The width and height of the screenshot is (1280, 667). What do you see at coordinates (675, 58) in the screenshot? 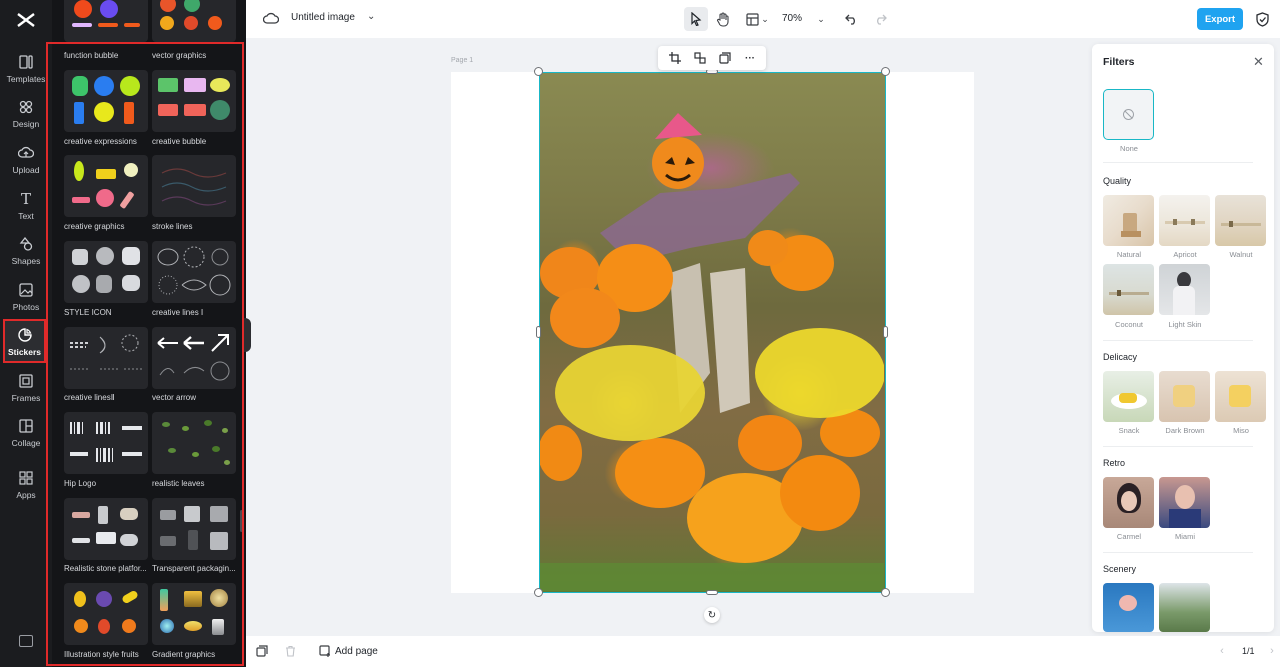
I see `crop-icon` at bounding box center [675, 58].